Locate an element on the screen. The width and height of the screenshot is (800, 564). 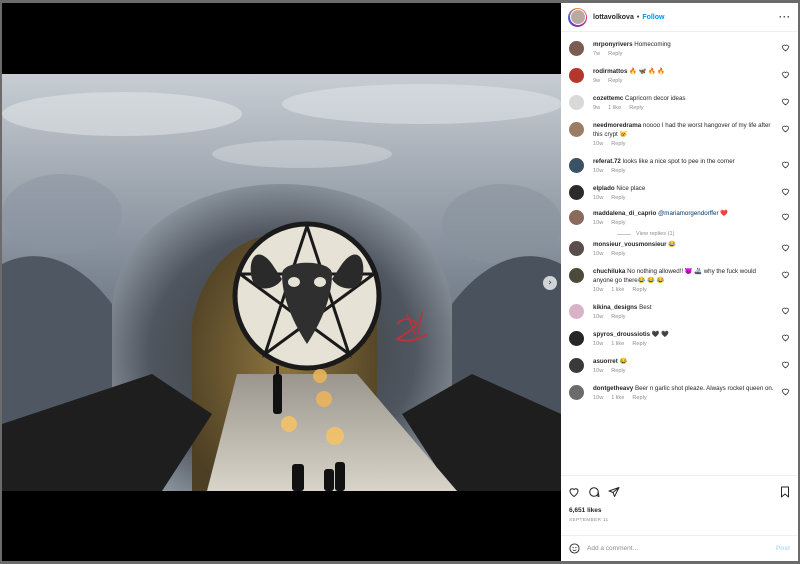
commenter-username: needmoredrama is located at coordinates (617, 125).